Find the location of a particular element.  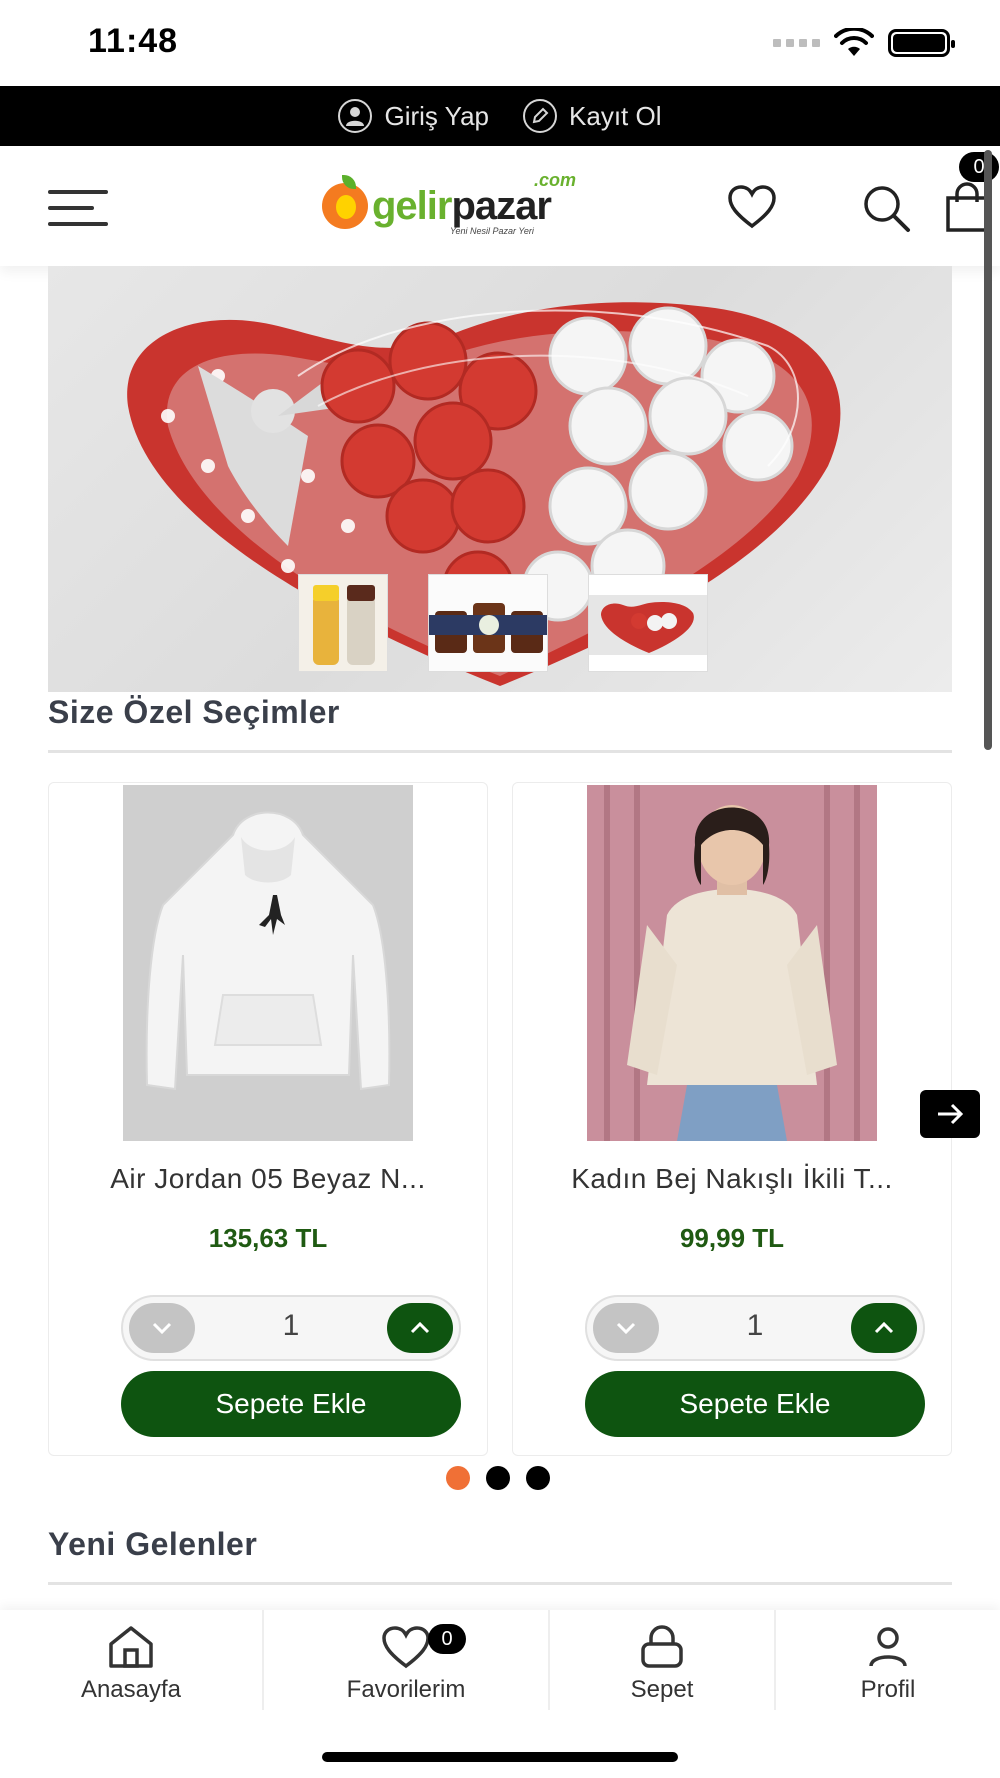

section-title-new-arrivals: Yeni Gelenler is located at coordinates (153, 1544).